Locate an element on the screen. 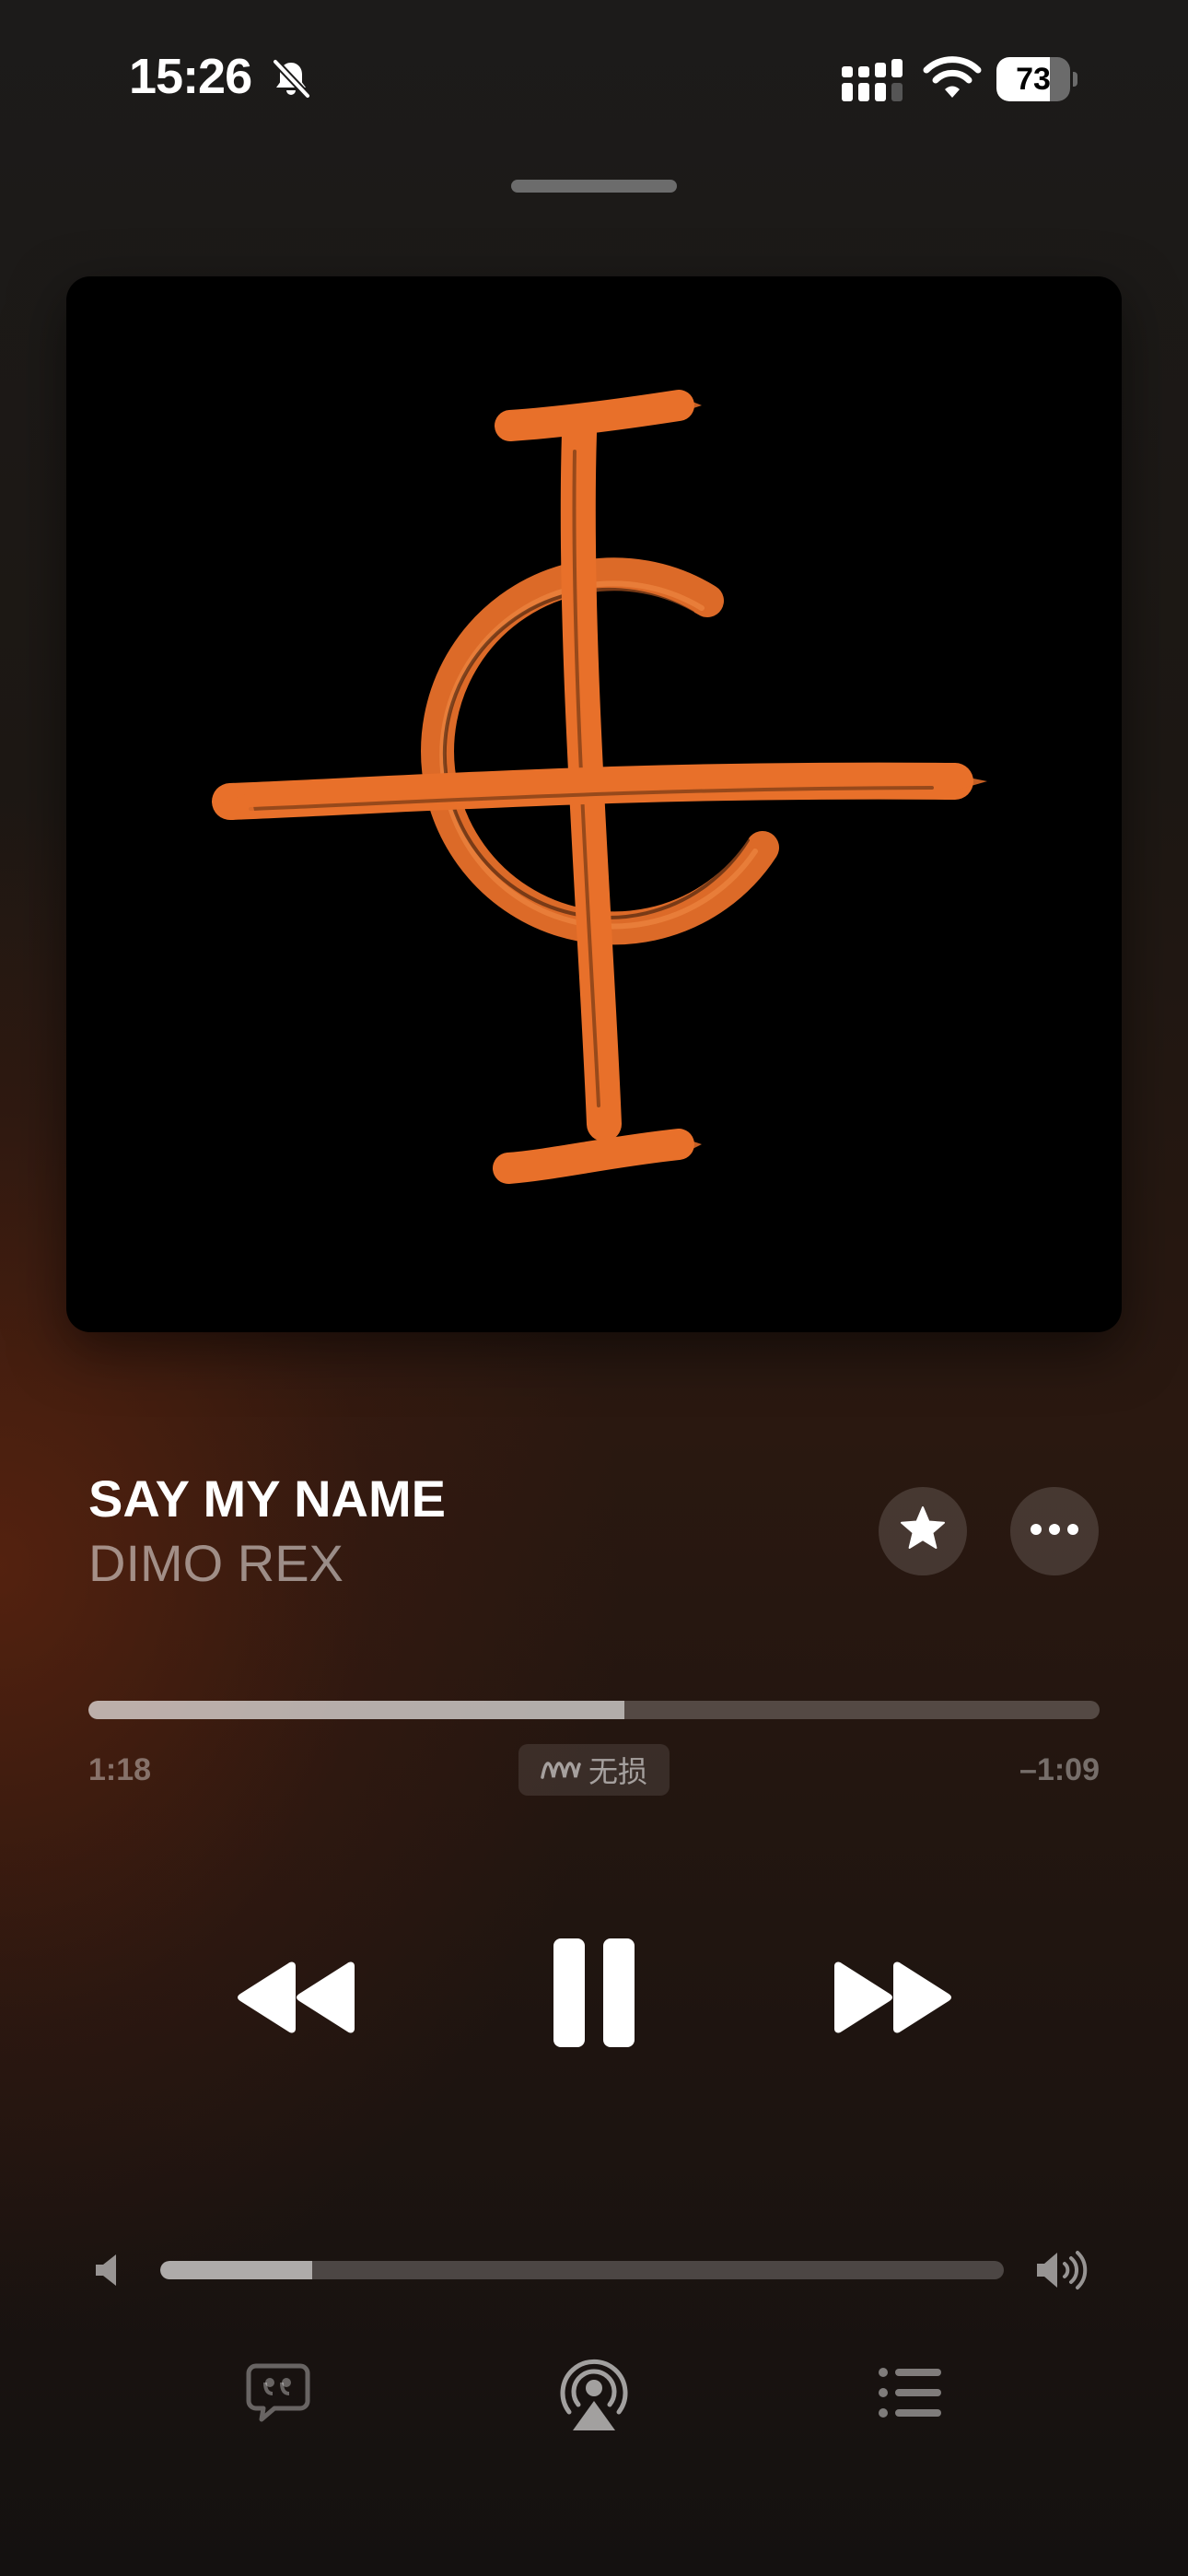  playback-progress-fill is located at coordinates (356, 1710).